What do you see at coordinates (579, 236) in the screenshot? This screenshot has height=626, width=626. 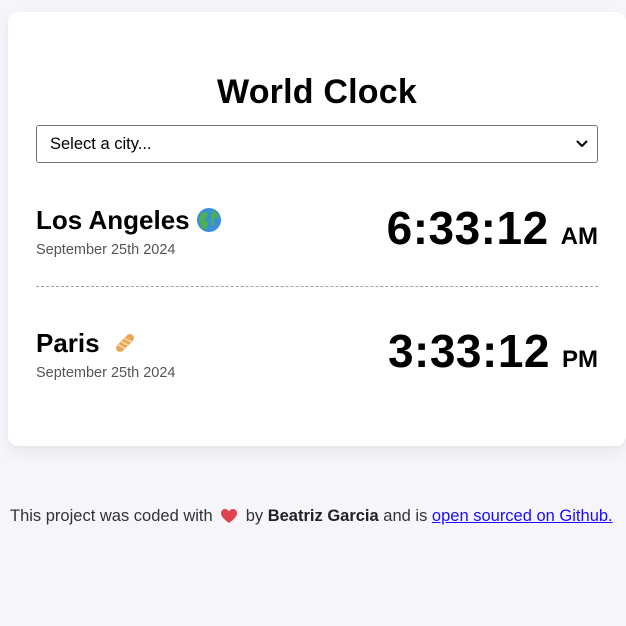 I see `city-ampm: AM` at bounding box center [579, 236].